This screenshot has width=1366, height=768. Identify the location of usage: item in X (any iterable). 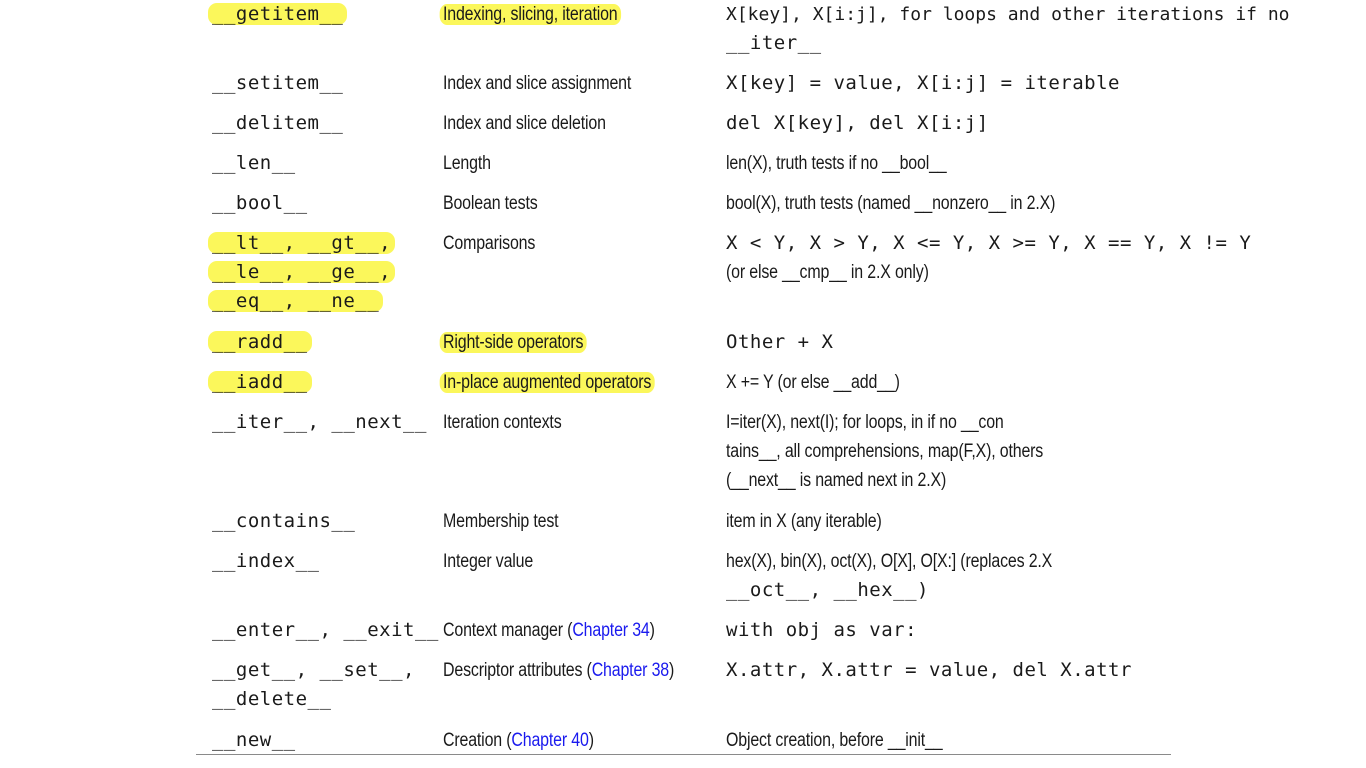
(804, 521).